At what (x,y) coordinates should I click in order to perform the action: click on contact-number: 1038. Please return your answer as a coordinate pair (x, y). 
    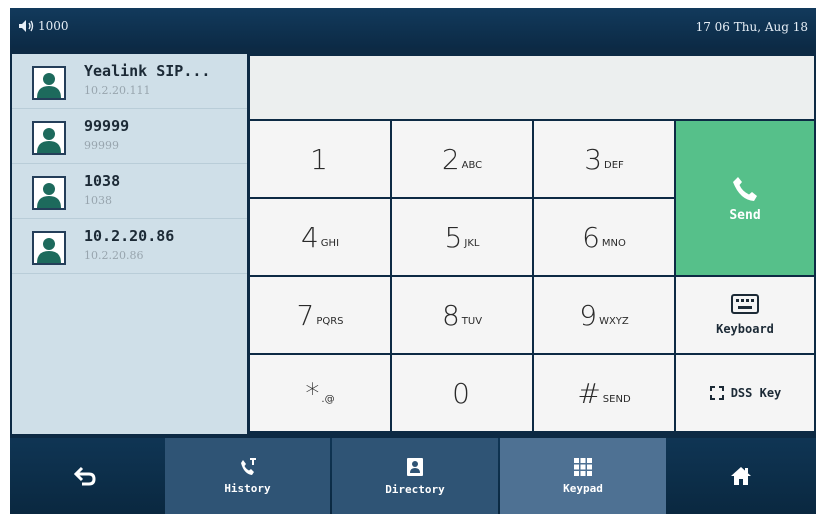
    Looking at the image, I should click on (98, 200).